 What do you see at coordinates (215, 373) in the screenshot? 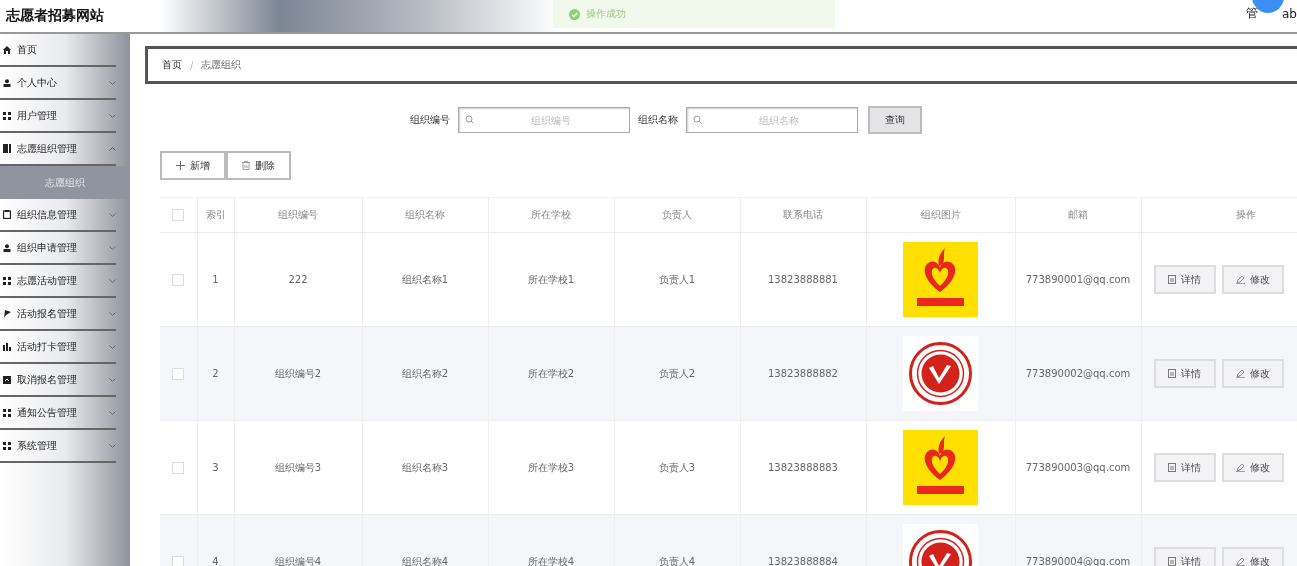
I see `table-cell: 2` at bounding box center [215, 373].